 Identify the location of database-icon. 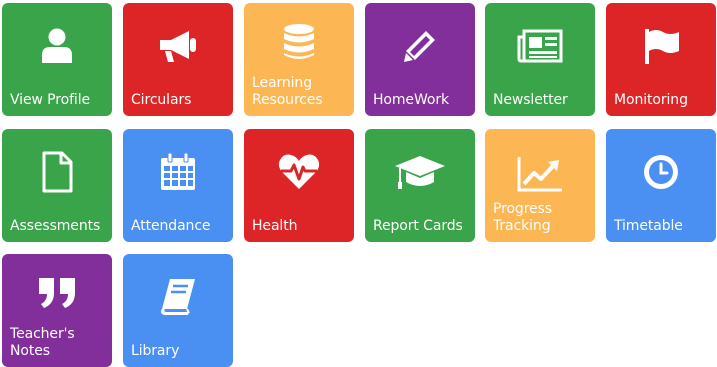
(299, 42).